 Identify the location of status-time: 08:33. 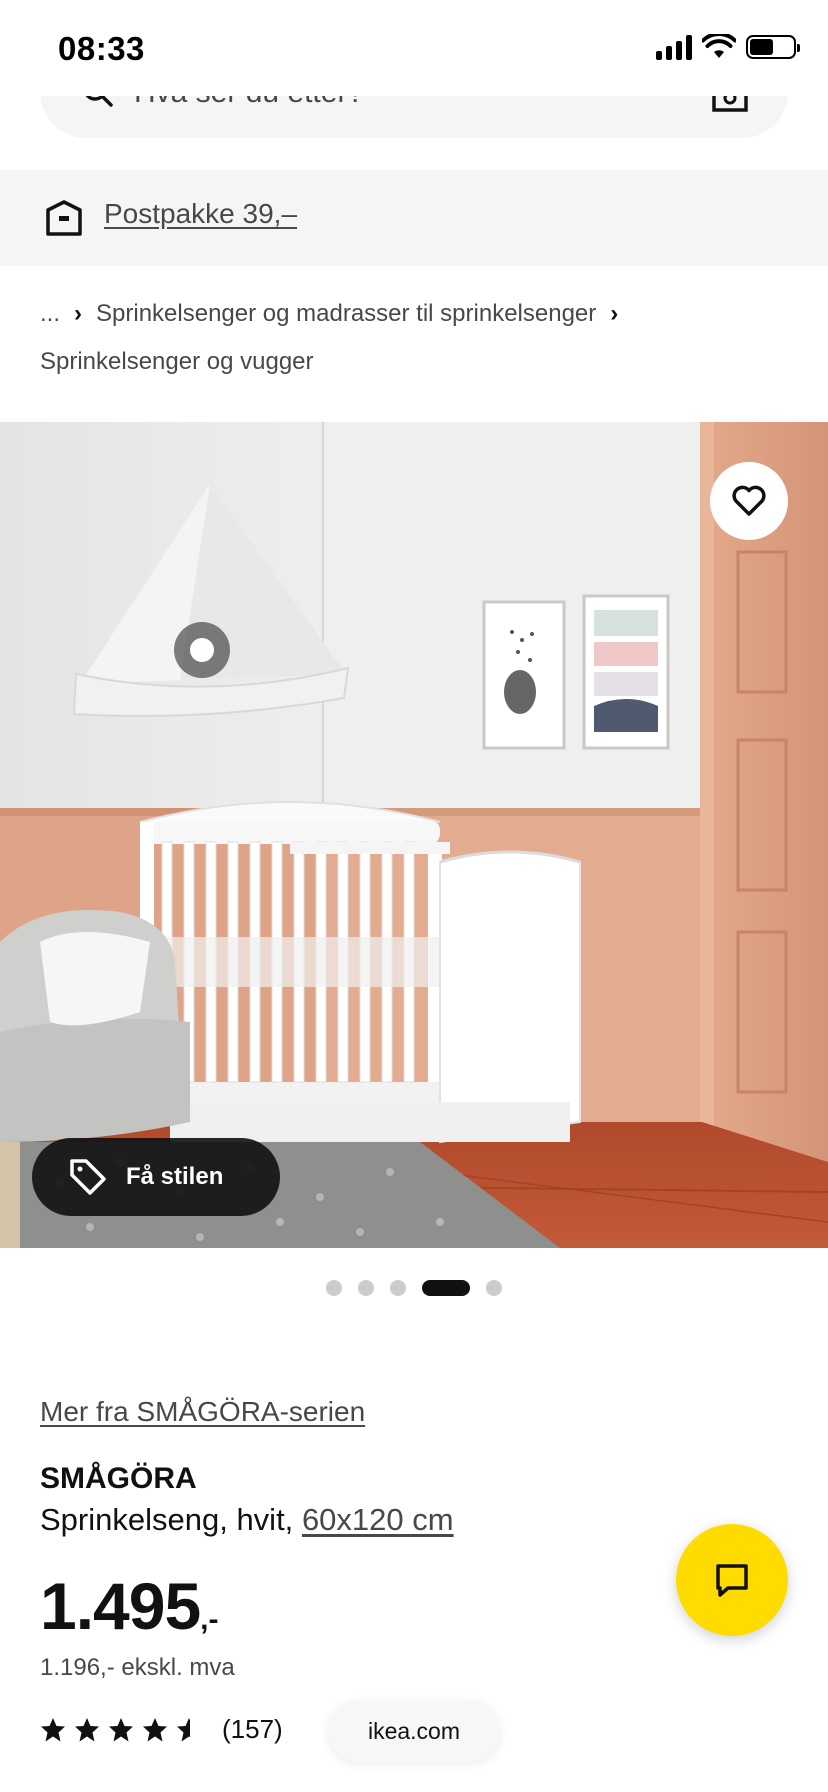
(101, 48).